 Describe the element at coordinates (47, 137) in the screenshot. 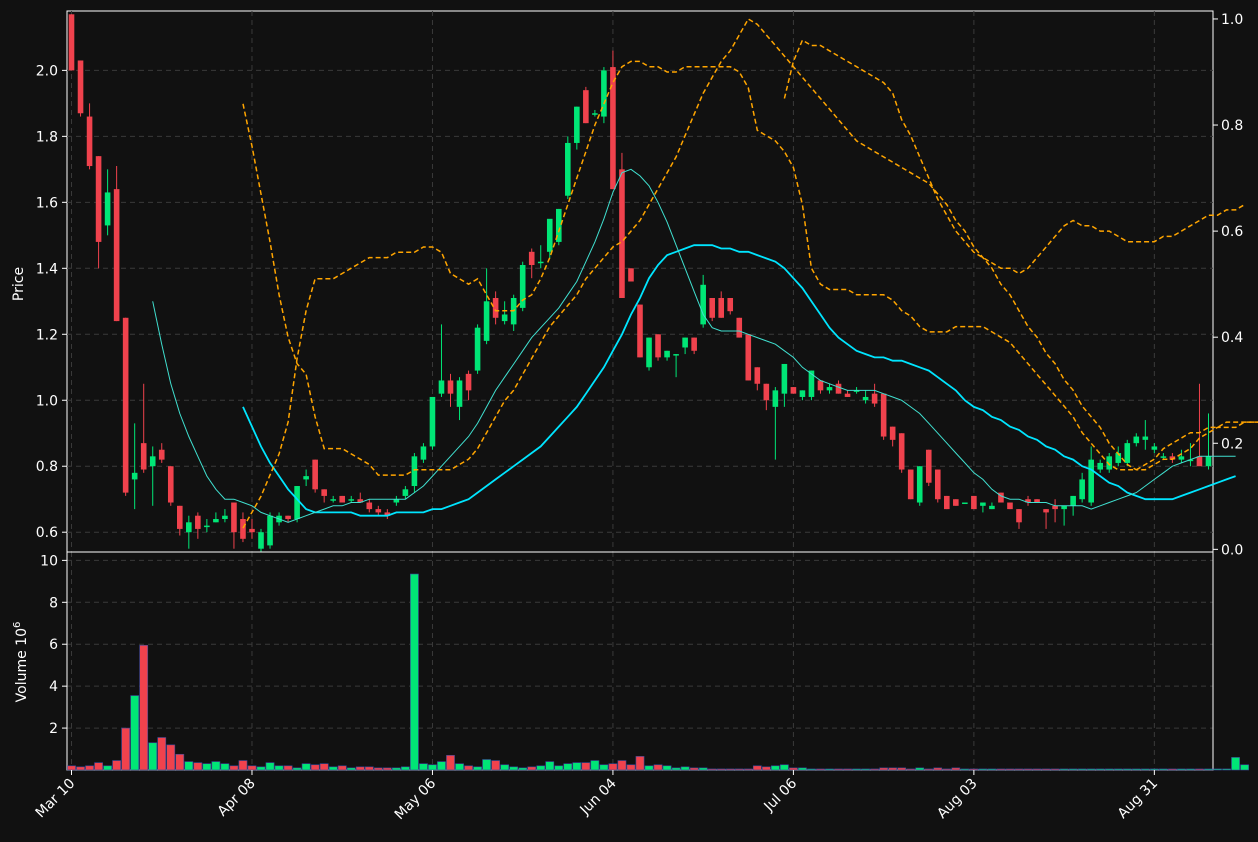

I see `price-tick-label-6: 1.8` at that location.